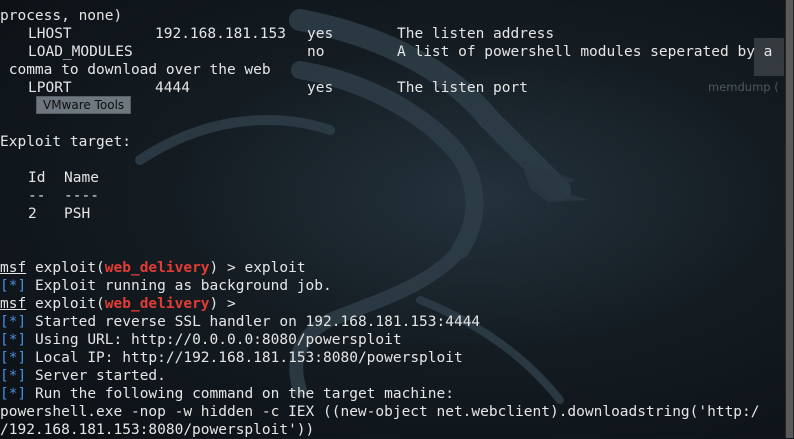 The image size is (794, 439). I want to click on status-text: Server started., so click(100, 376).